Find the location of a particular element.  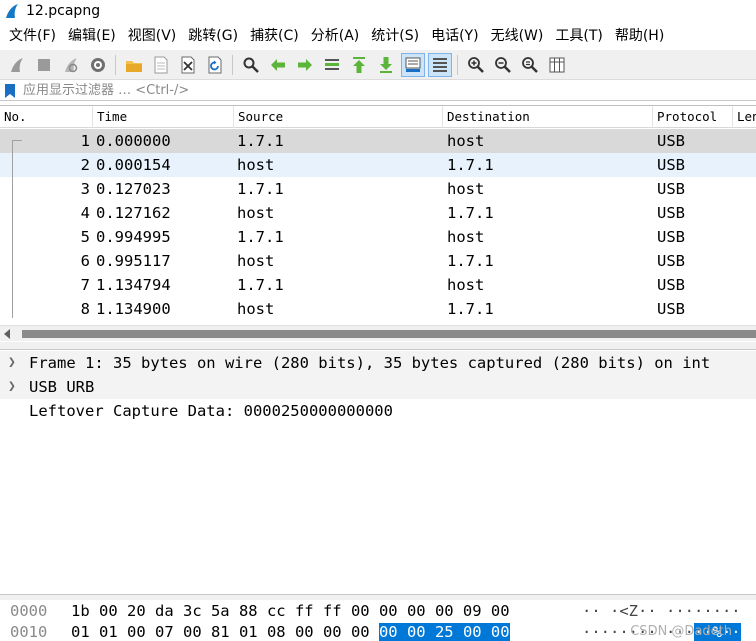

menu-capture: 捕获(C) is located at coordinates (274, 36).